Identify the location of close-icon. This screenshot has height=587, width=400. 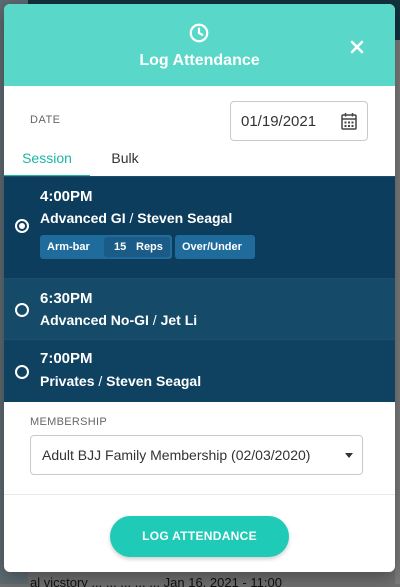
(357, 47).